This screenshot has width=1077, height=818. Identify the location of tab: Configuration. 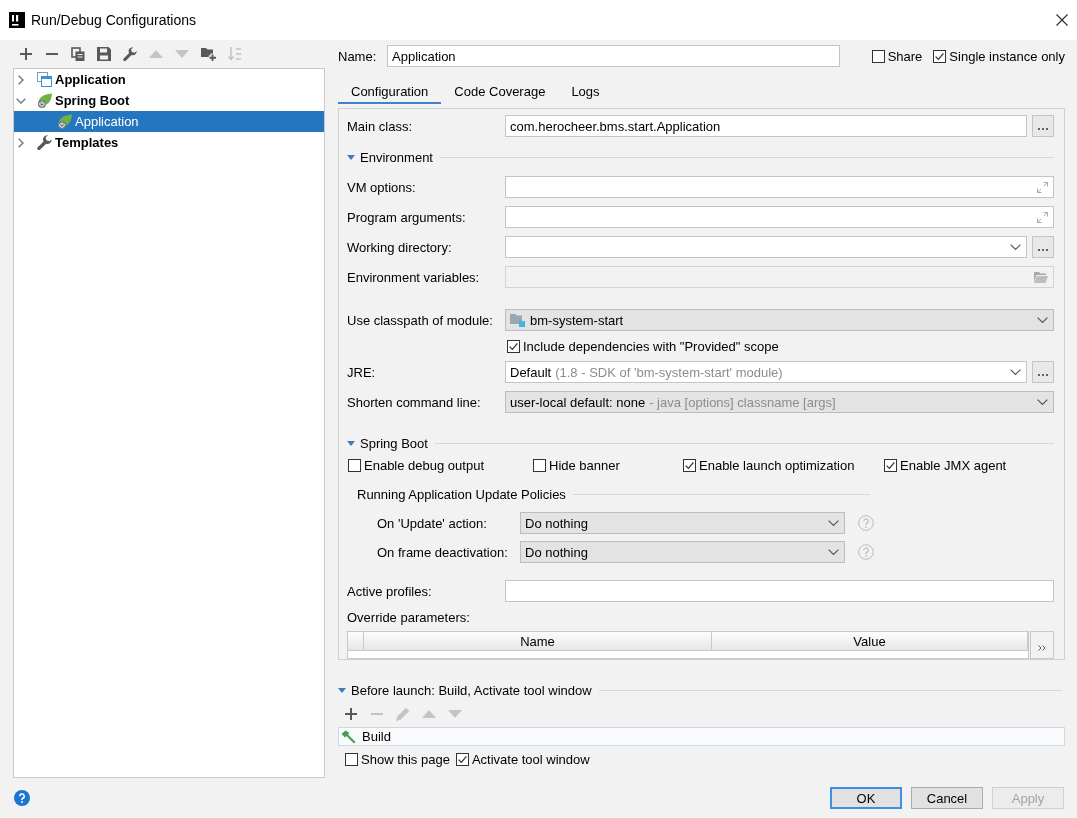
(390, 92).